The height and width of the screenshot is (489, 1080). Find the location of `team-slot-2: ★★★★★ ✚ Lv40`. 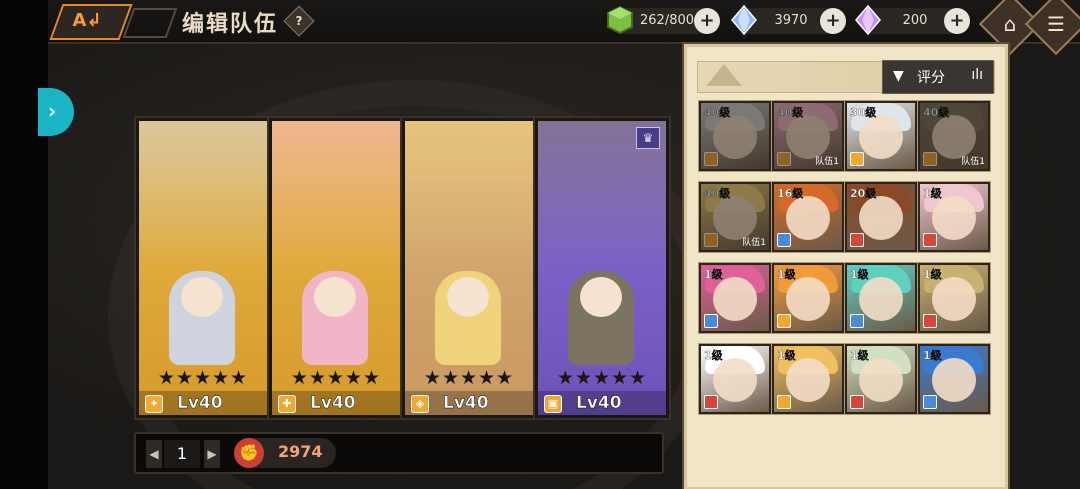

team-slot-2: ★★★★★ ✚ Lv40 is located at coordinates (336, 268).